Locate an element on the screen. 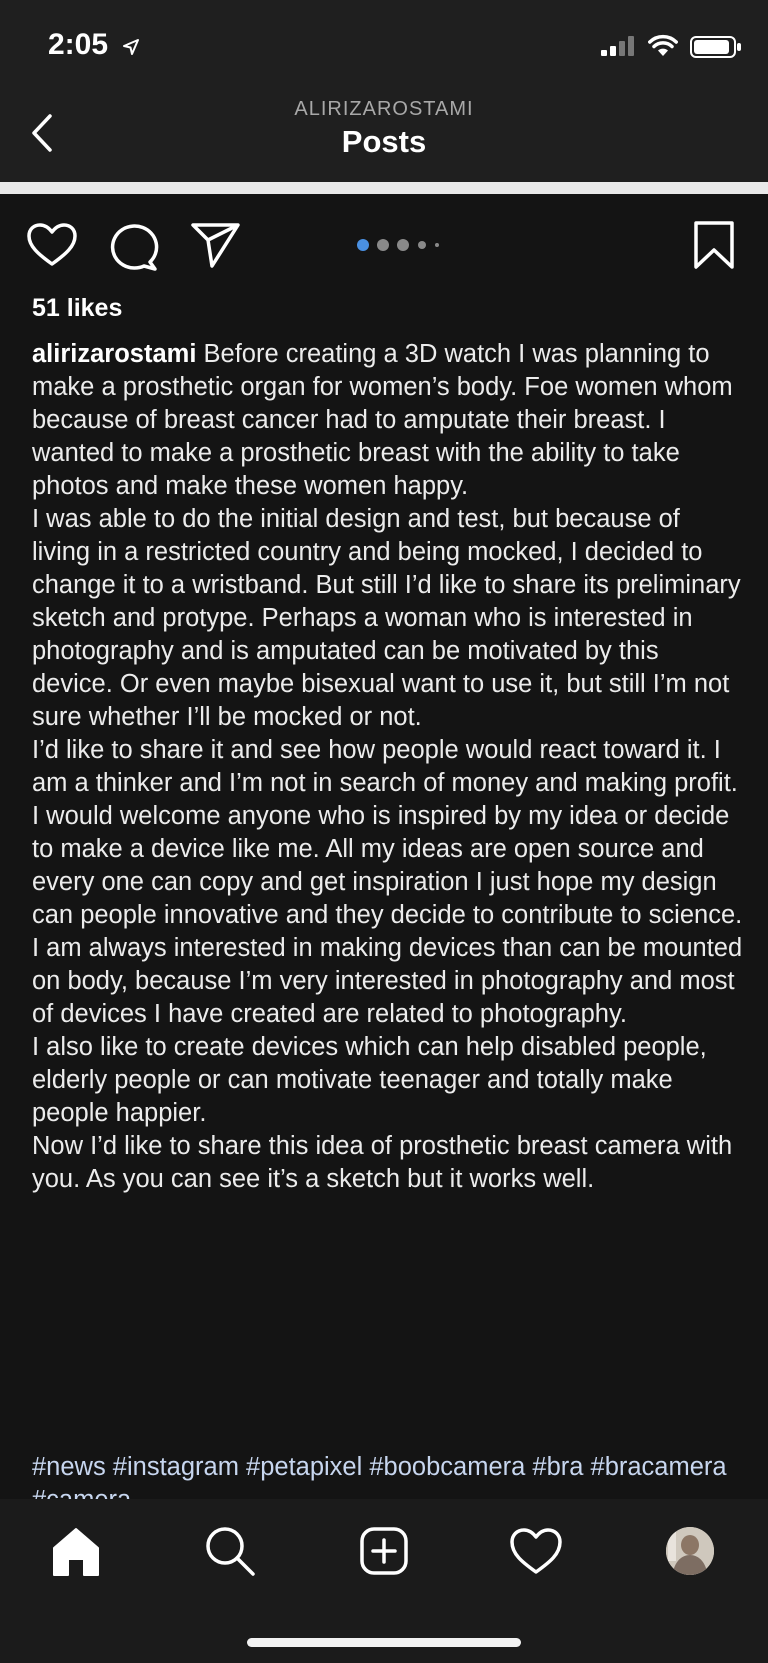  cellular-signal-icon is located at coordinates (617, 46).